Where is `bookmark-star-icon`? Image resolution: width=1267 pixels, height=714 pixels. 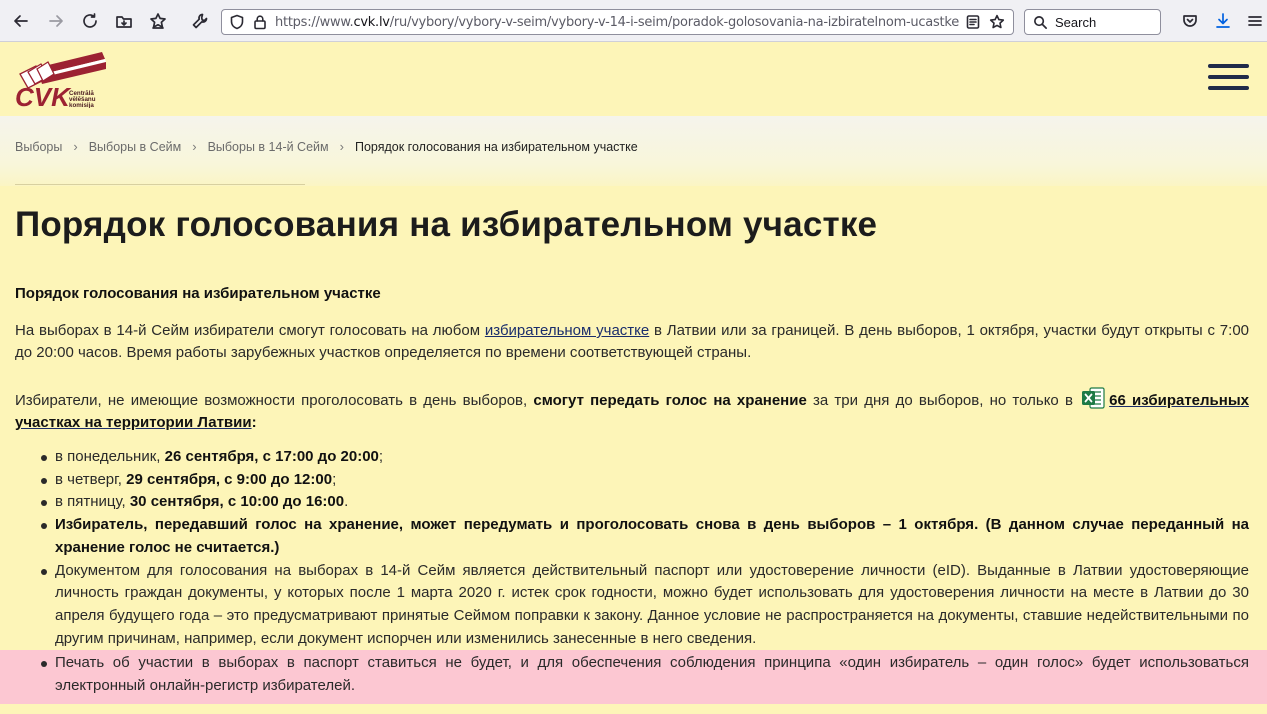 bookmark-star-icon is located at coordinates (158, 21).